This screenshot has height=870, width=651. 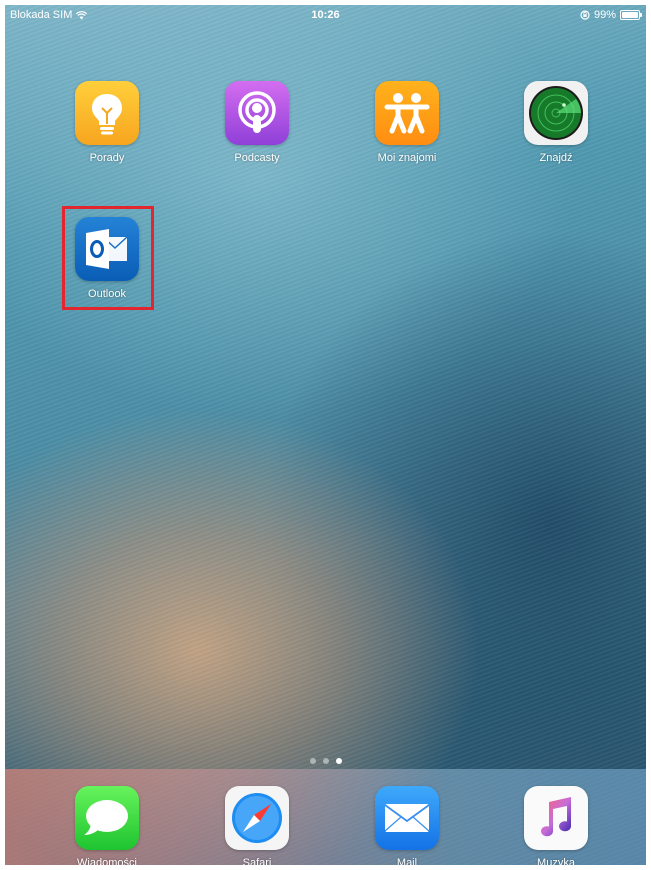 I want to click on dock-app-mail: Mail, so click(x=407, y=825).